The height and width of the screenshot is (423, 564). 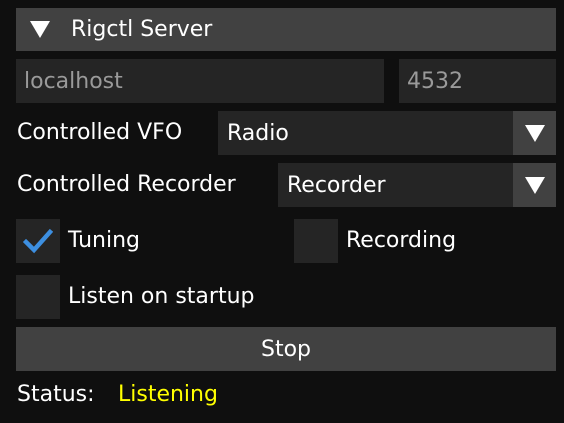 I want to click on listen-on-startup-label: Listen on startup, so click(x=161, y=296).